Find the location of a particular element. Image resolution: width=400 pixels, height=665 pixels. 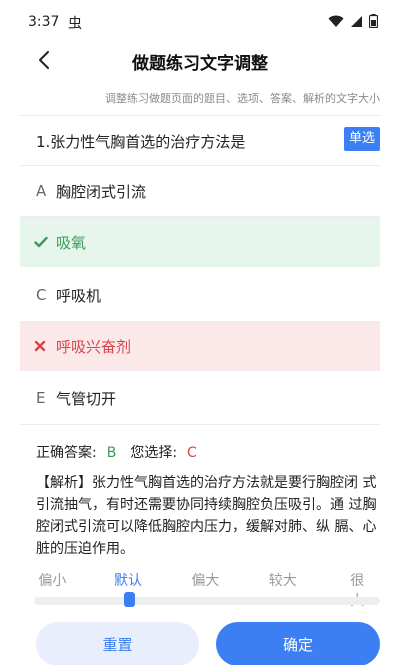

option-e: E 气管切开 is located at coordinates (200, 398).